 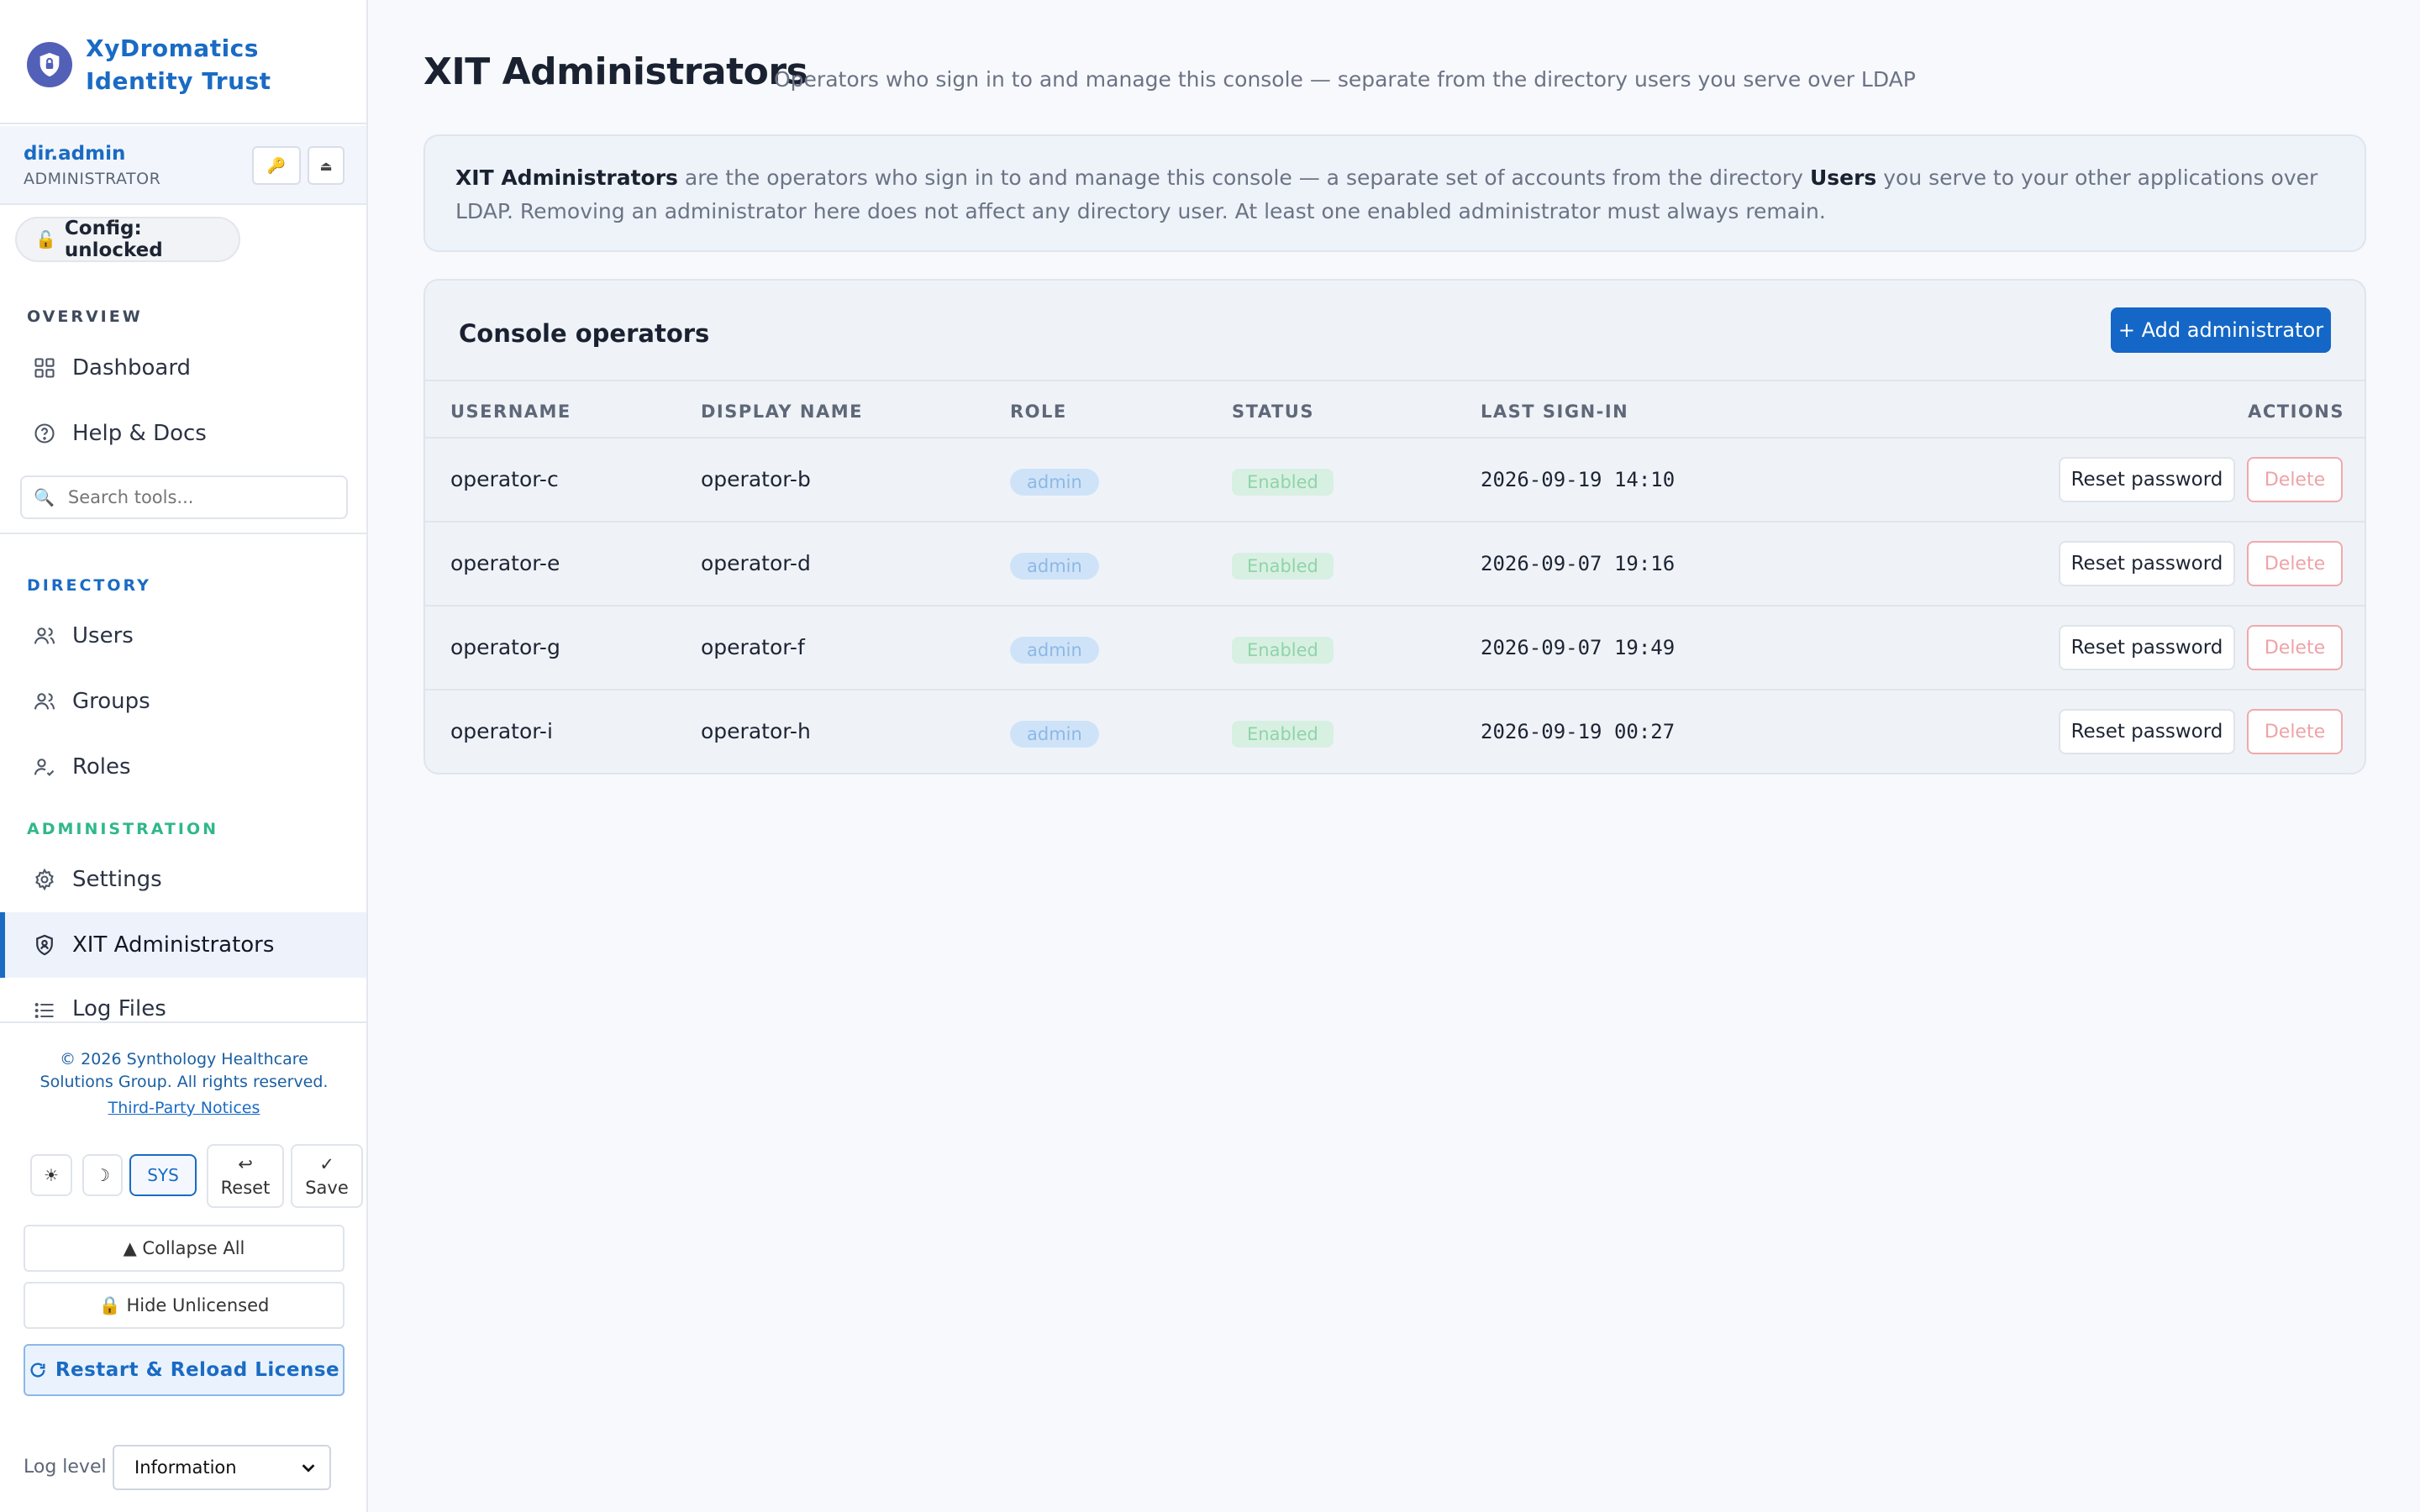 What do you see at coordinates (616, 71) in the screenshot?
I see `page-title: XIT Administrators` at bounding box center [616, 71].